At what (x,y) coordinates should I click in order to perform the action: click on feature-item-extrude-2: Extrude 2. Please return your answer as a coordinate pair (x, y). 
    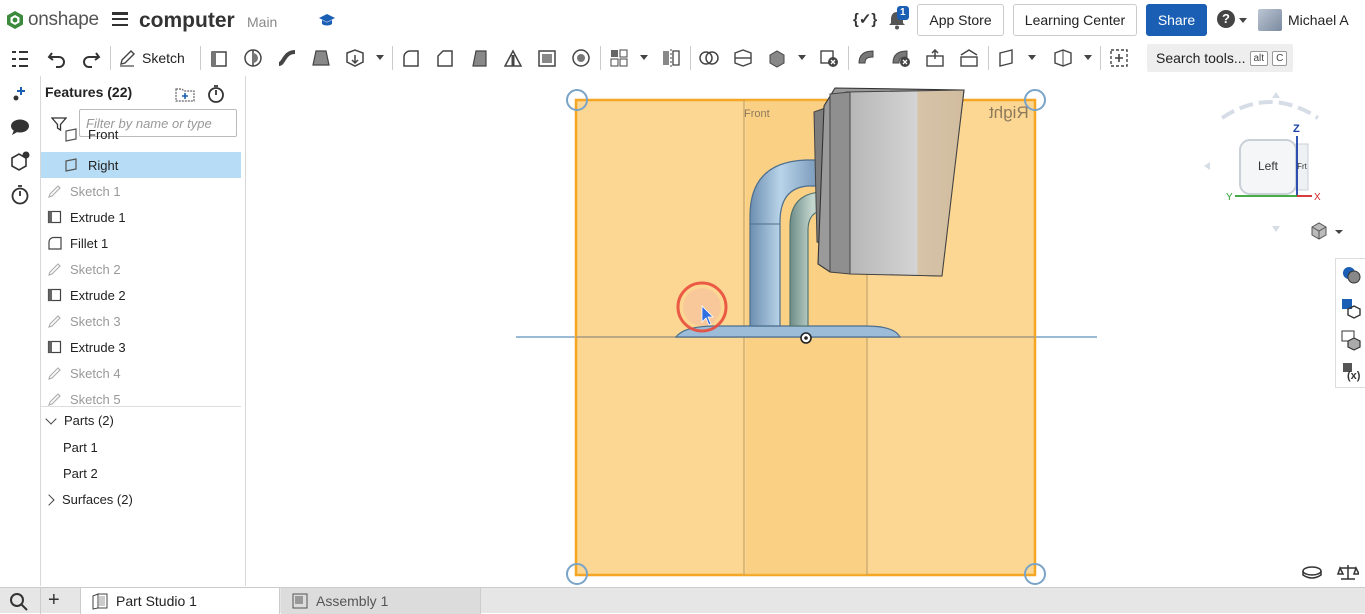
    Looking at the image, I should click on (141, 295).